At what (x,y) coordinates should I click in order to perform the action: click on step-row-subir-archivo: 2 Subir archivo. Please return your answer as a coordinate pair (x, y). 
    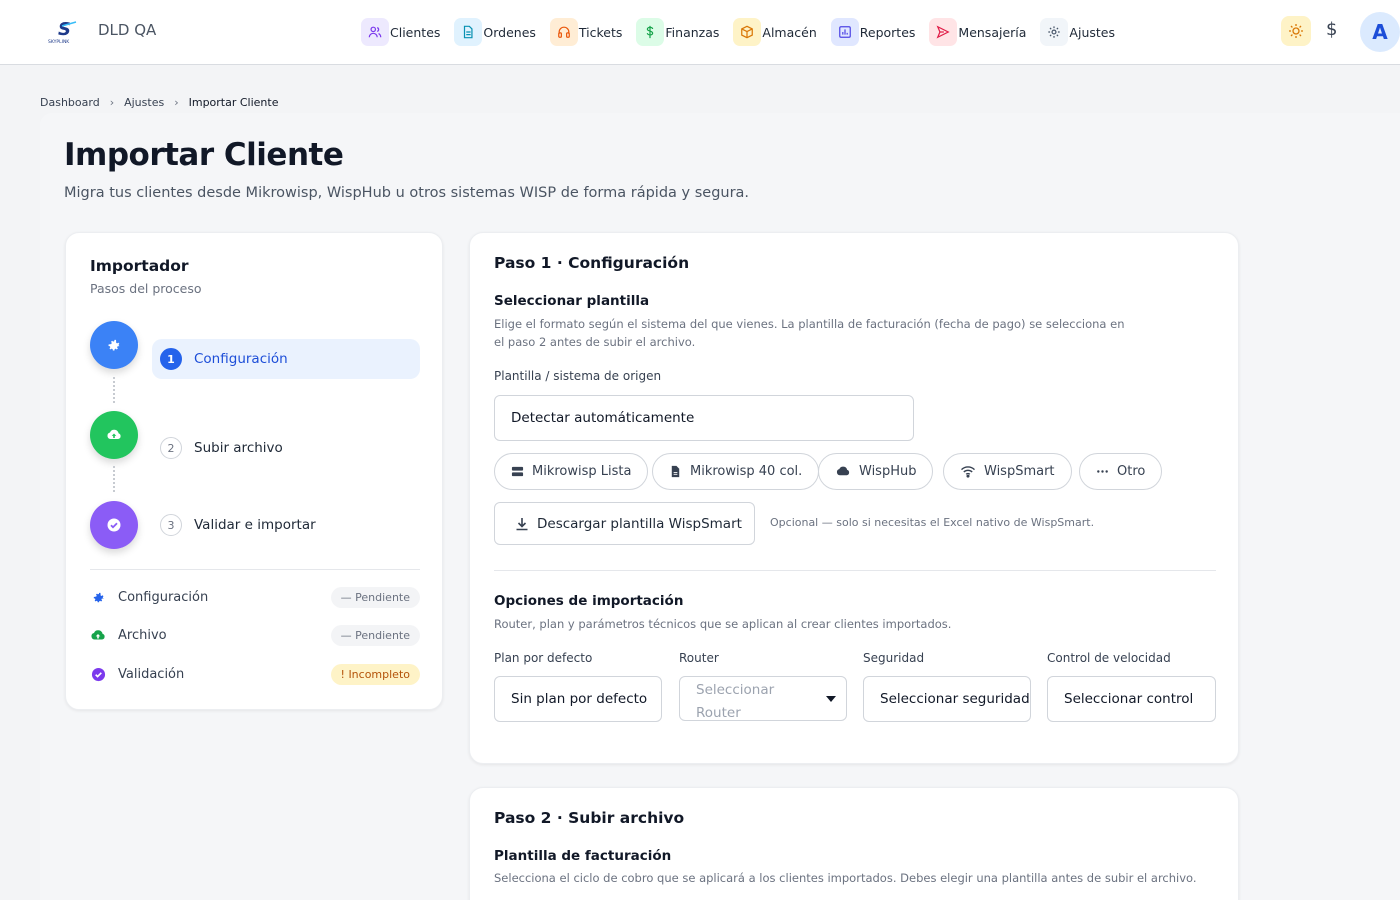
    Looking at the image, I should click on (286, 448).